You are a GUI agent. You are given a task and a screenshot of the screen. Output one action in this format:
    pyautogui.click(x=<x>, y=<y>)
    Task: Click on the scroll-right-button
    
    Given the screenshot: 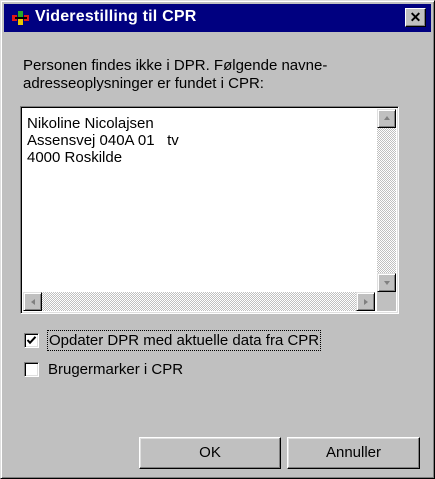 What is the action you would take?
    pyautogui.click(x=365, y=301)
    